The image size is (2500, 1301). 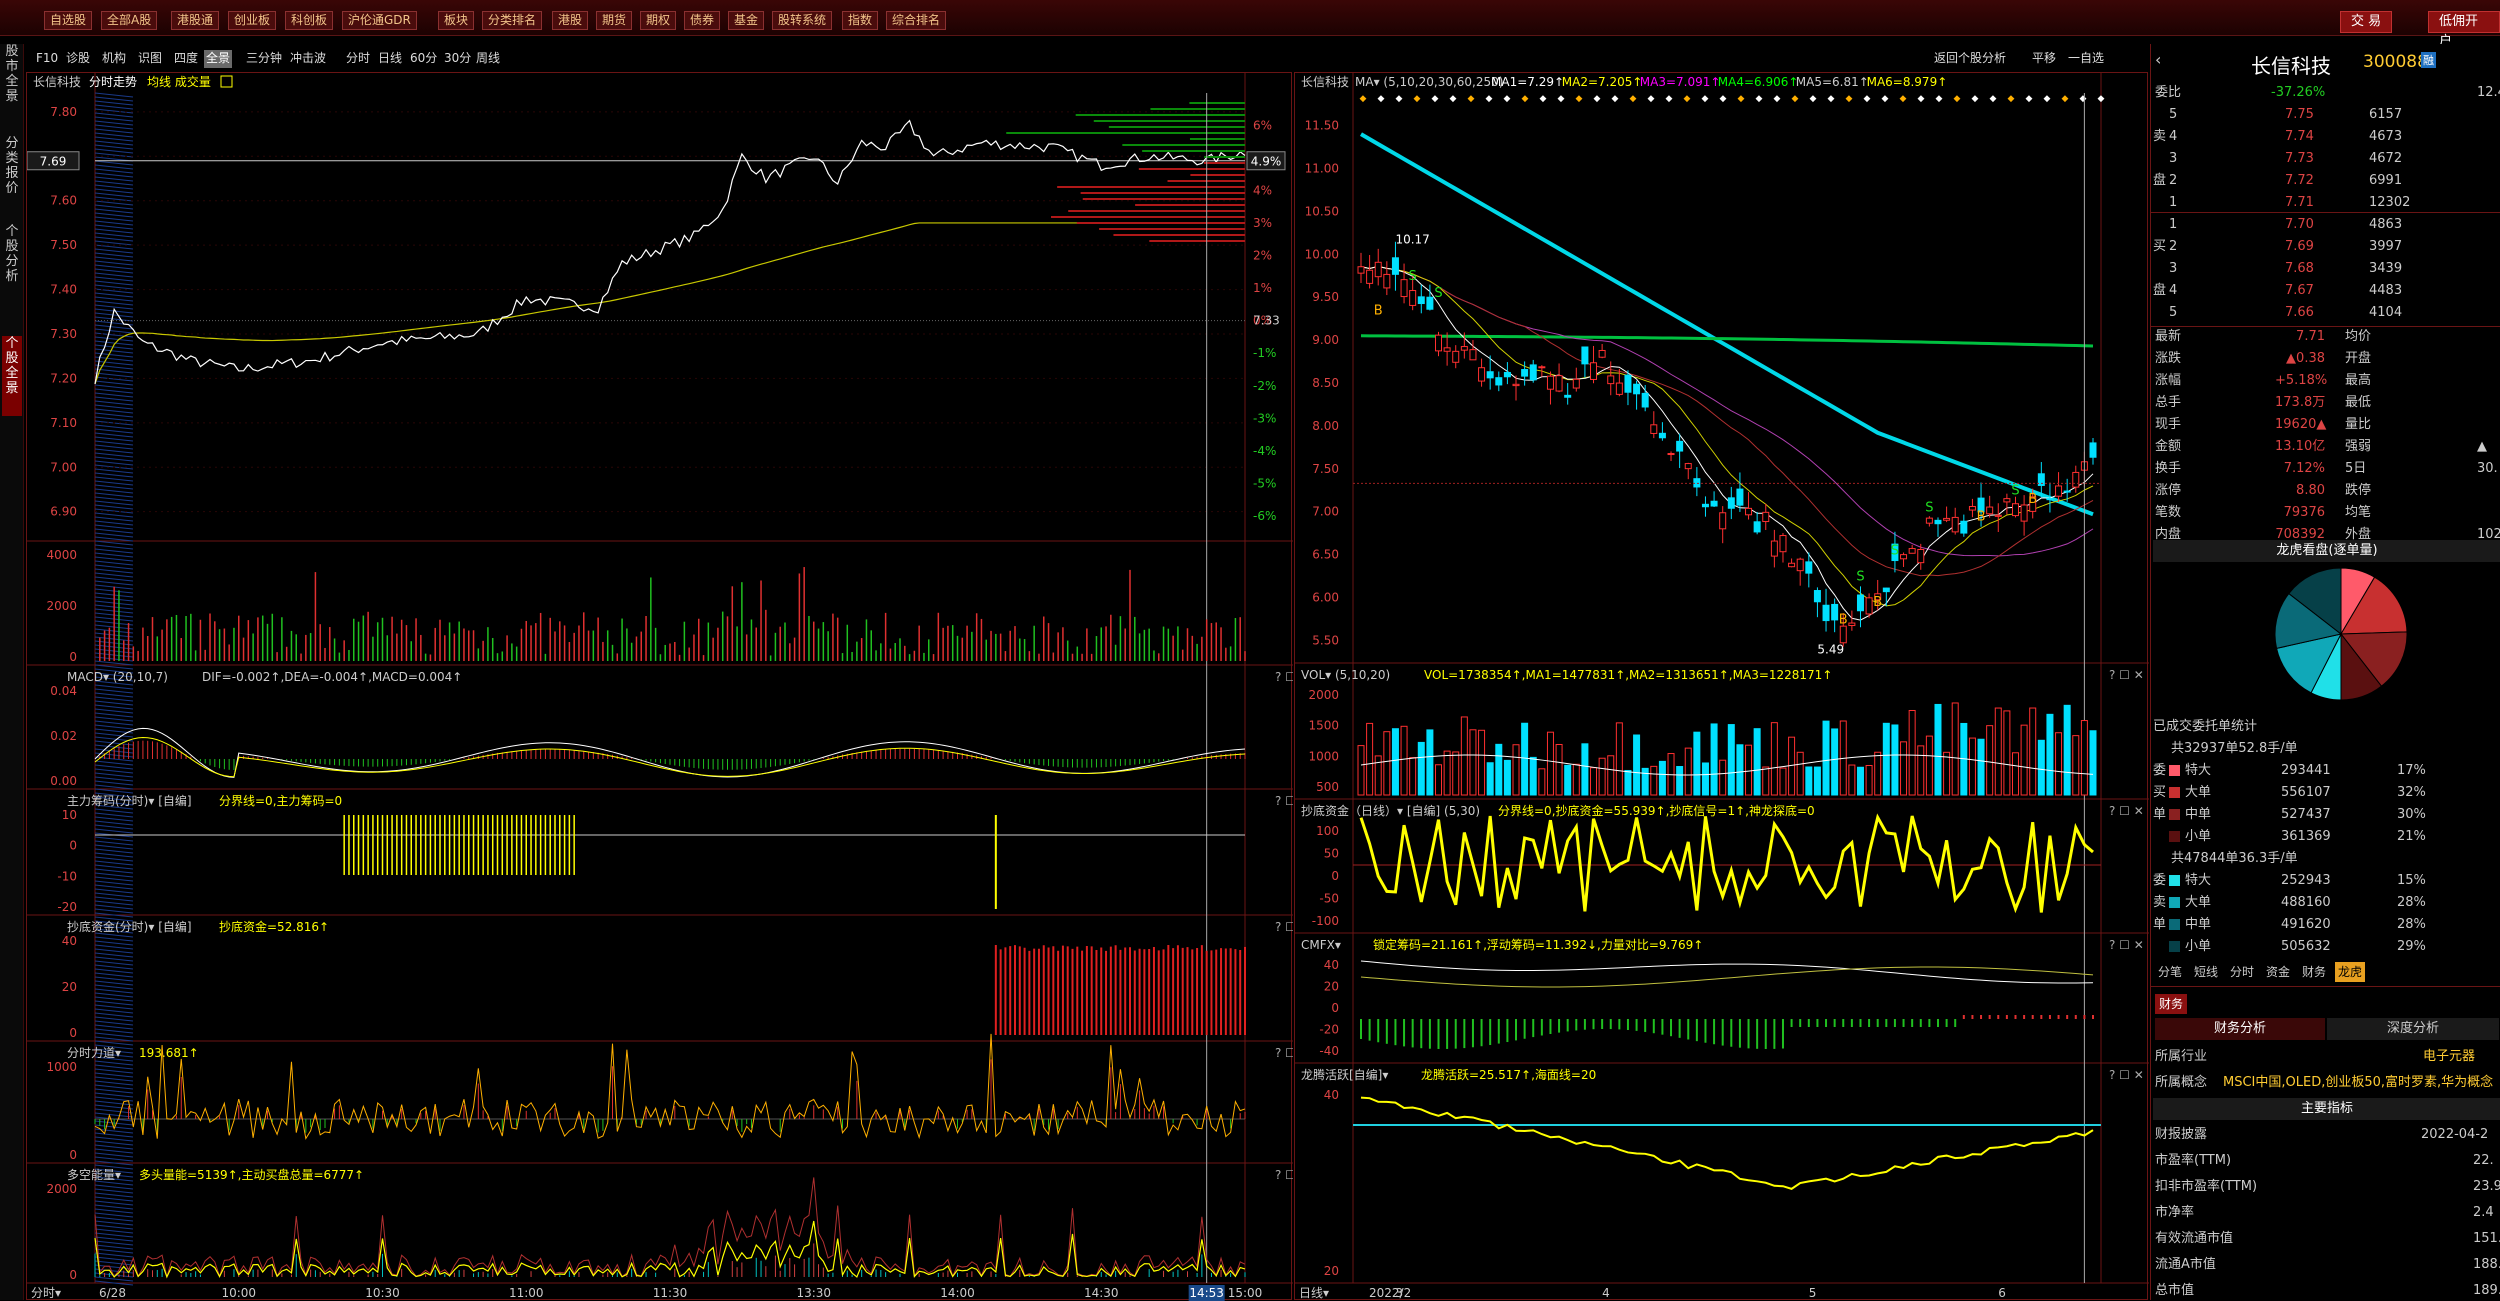 I want to click on finance-sub-0: 财务分析, so click(x=2240, y=1029).